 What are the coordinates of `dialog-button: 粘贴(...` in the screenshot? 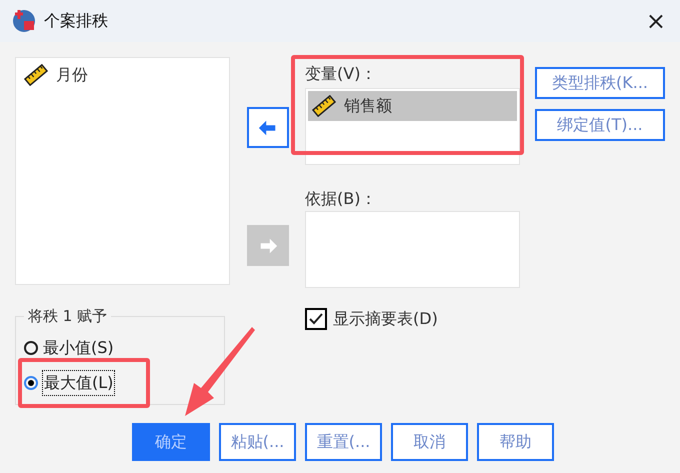 It's located at (257, 442).